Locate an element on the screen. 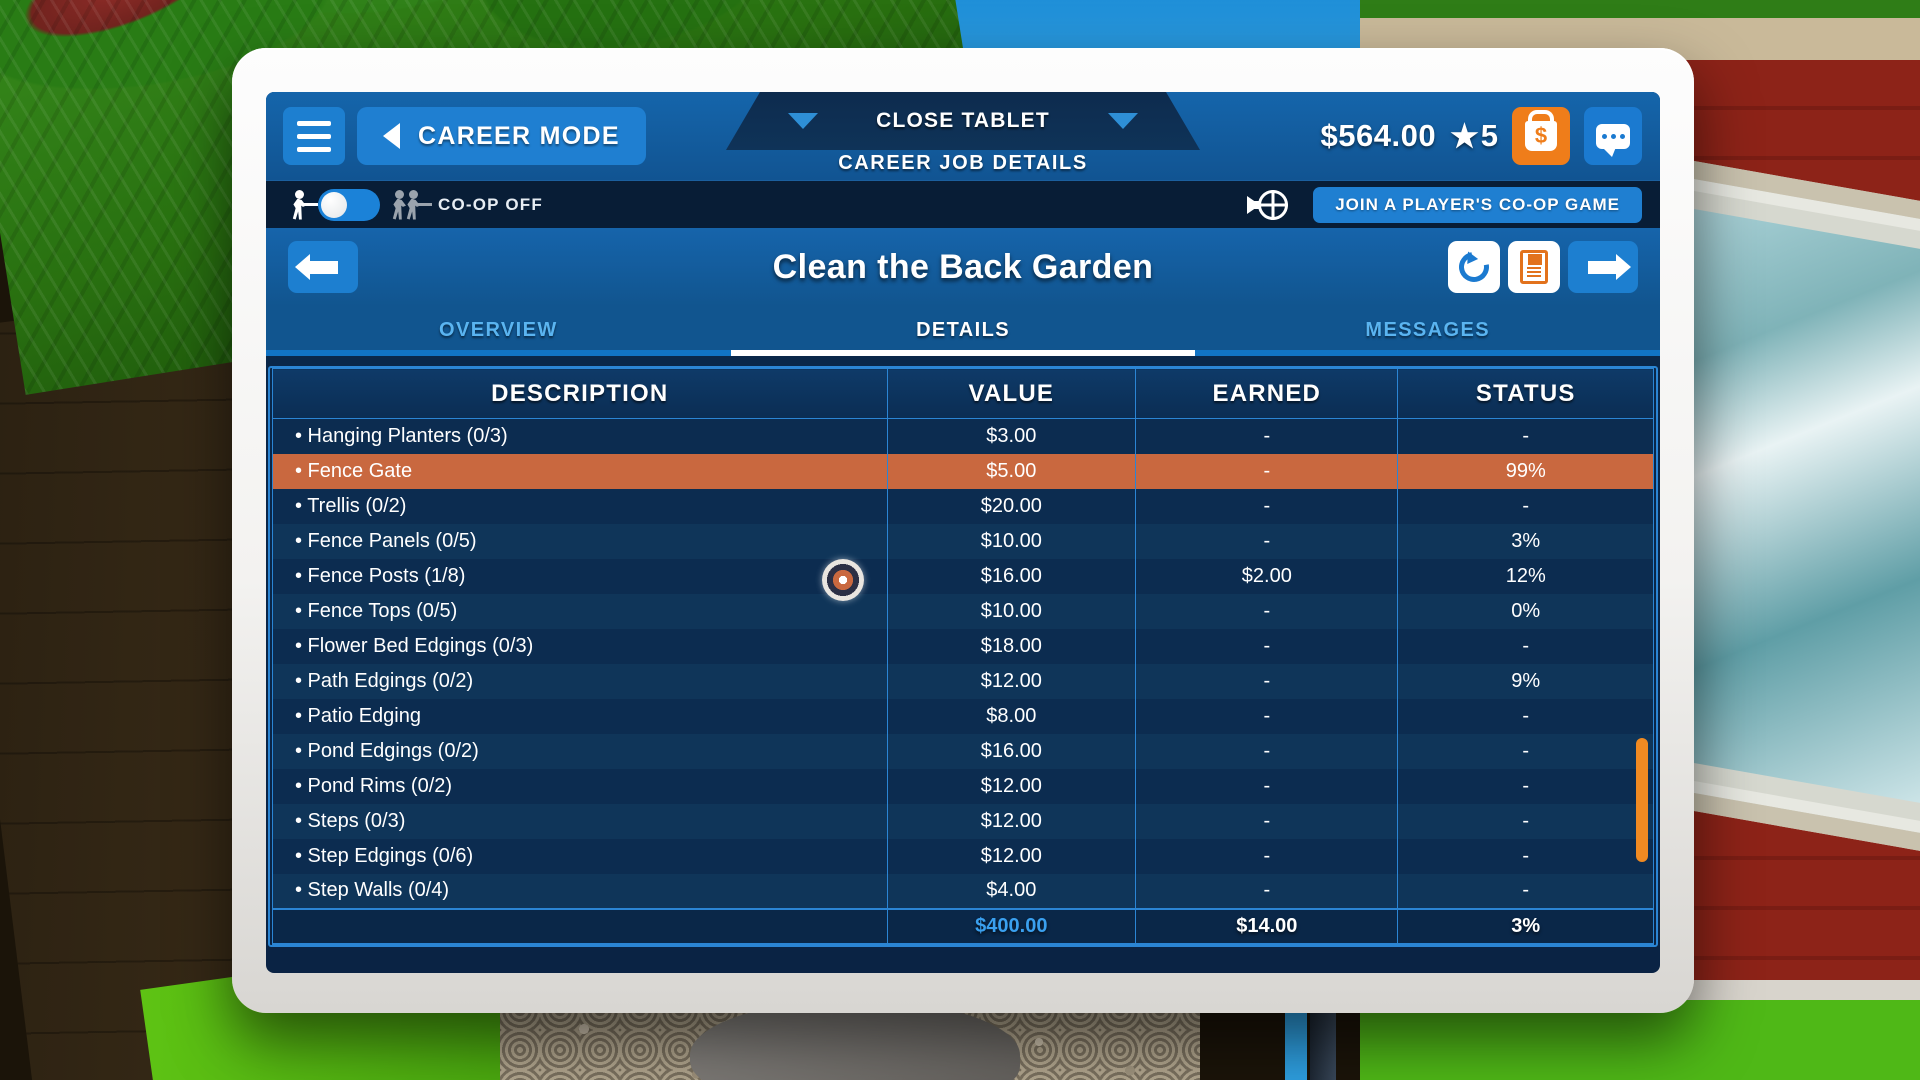 Image resolution: width=1920 pixels, height=1080 pixels. totals-value: $400.00 is located at coordinates (1011, 926).